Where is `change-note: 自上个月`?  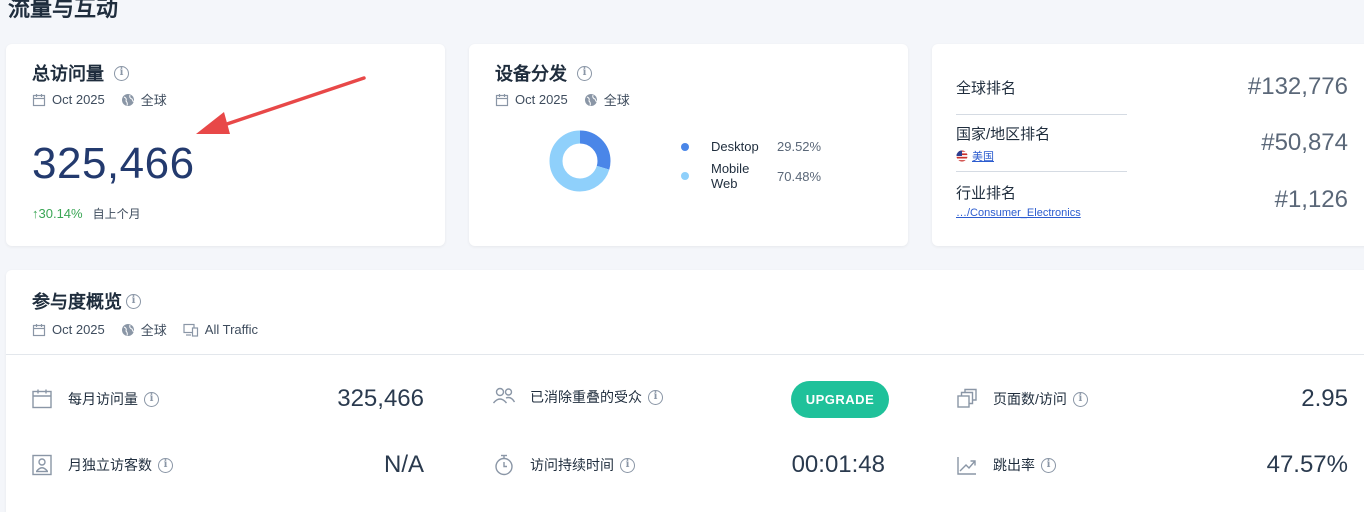 change-note: 自上个月 is located at coordinates (116, 214).